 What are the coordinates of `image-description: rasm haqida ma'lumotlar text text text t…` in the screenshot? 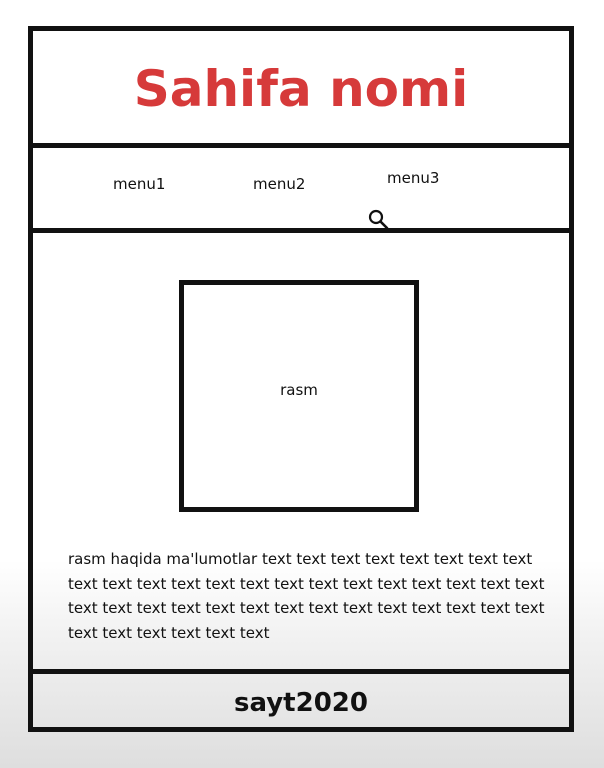 It's located at (306, 596).